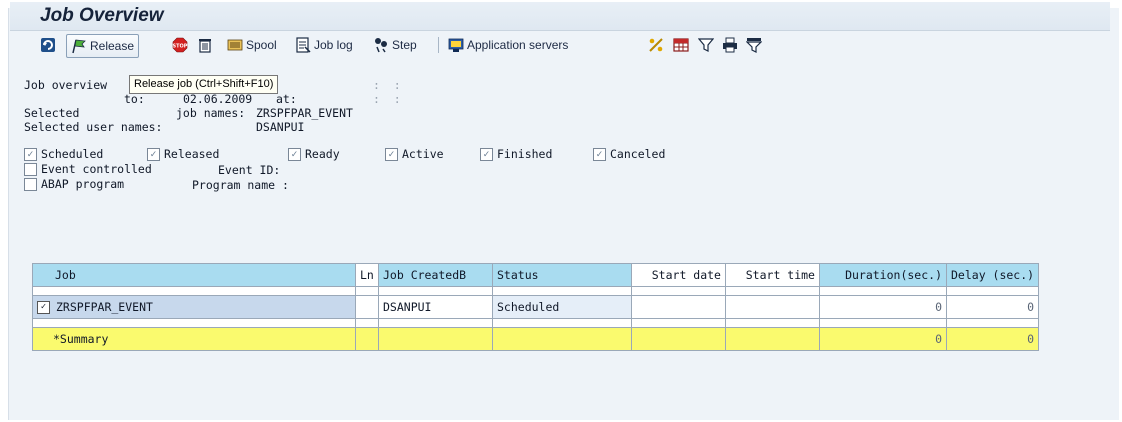 This screenshot has width=1122, height=422. Describe the element at coordinates (74, 184) in the screenshot. I see `abap-program-checkbox: ABAP program` at that location.